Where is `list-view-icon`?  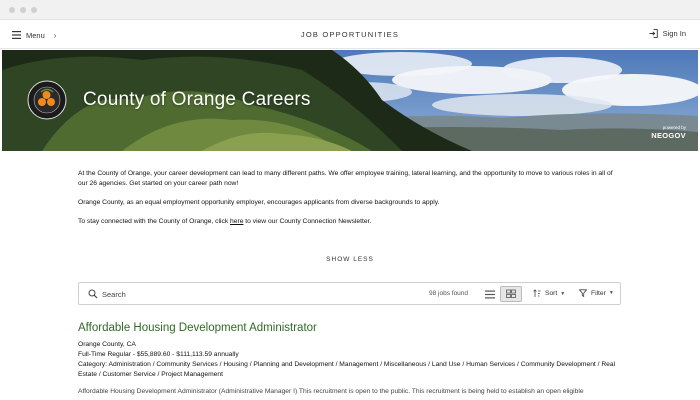 list-view-icon is located at coordinates (490, 294).